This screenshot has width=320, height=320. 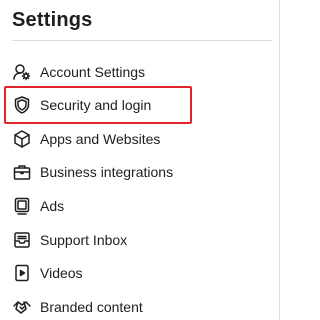 What do you see at coordinates (22, 240) in the screenshot?
I see `inbox-icon` at bounding box center [22, 240].